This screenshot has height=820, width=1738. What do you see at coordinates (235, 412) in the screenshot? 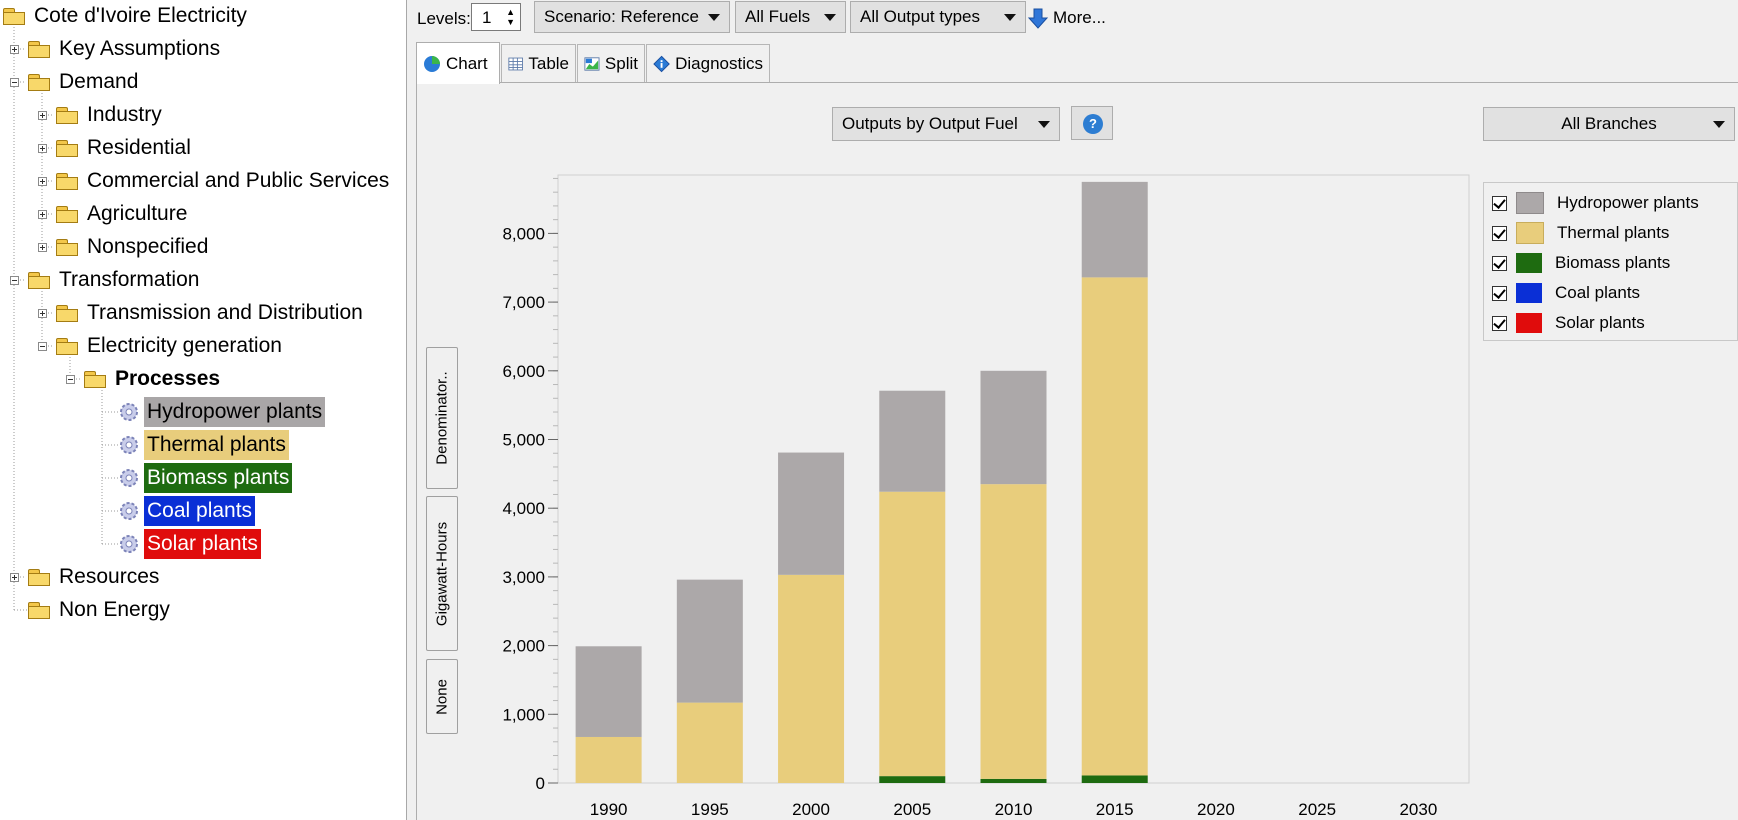
I see `tree-item-label: Hydropower plants` at bounding box center [235, 412].